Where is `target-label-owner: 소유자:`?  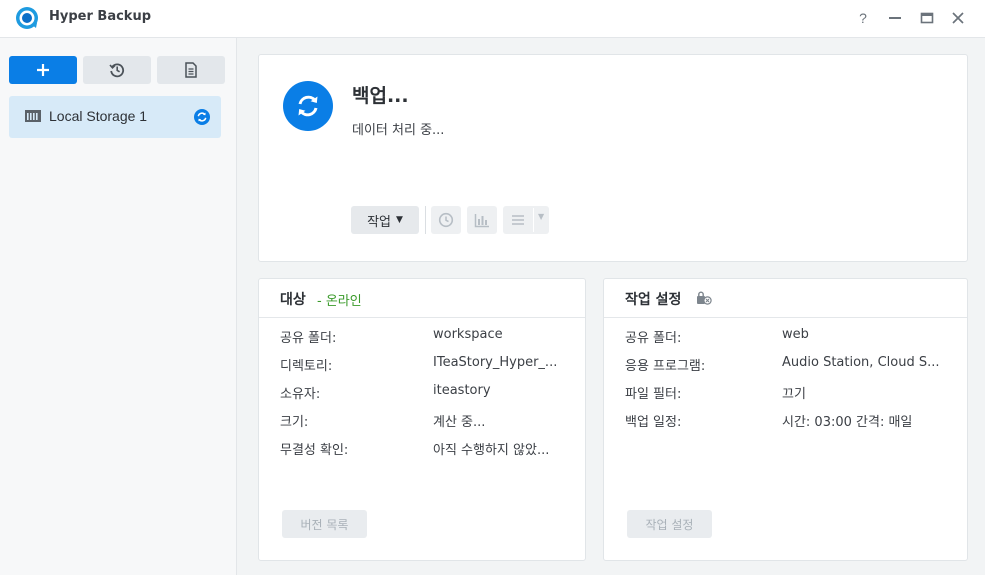
target-label-owner: 소유자: is located at coordinates (300, 394).